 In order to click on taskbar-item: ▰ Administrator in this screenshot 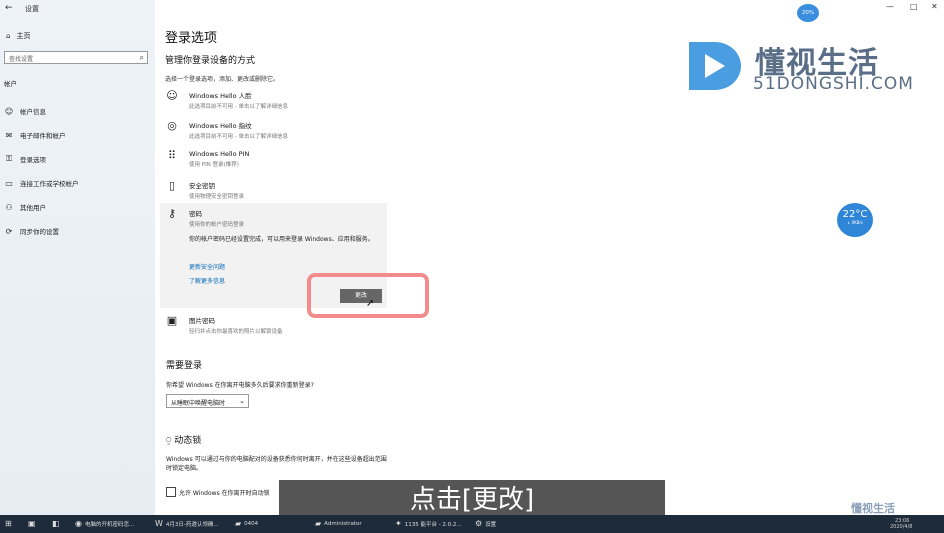, I will do `click(338, 523)`.